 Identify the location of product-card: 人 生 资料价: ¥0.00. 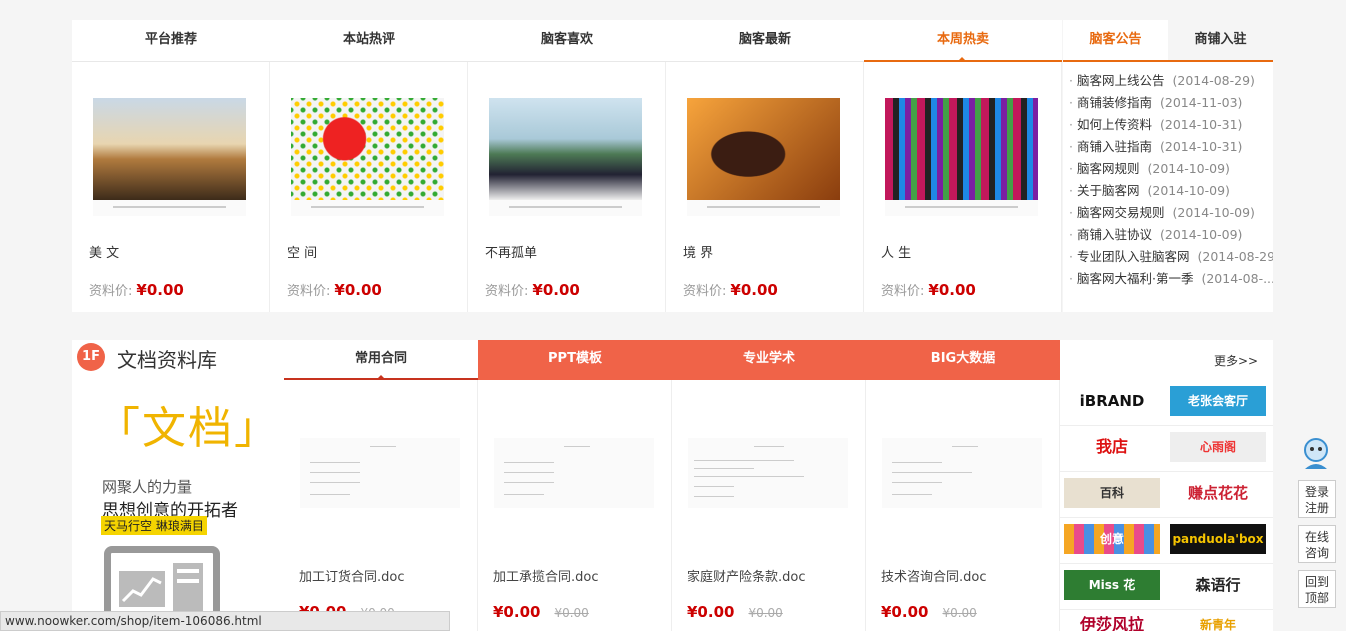
(963, 187).